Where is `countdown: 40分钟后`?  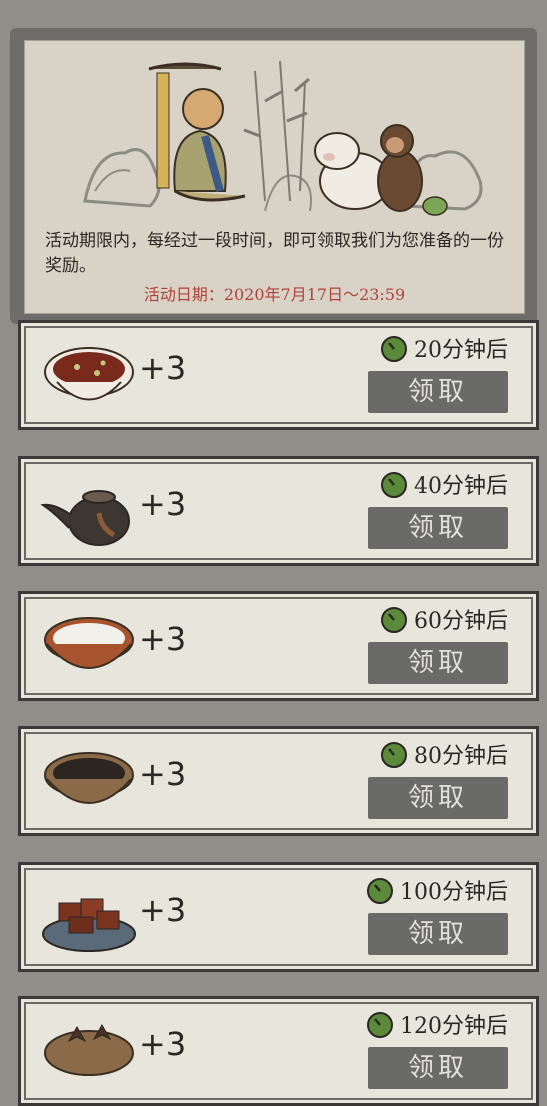 countdown: 40分钟后 is located at coordinates (444, 484).